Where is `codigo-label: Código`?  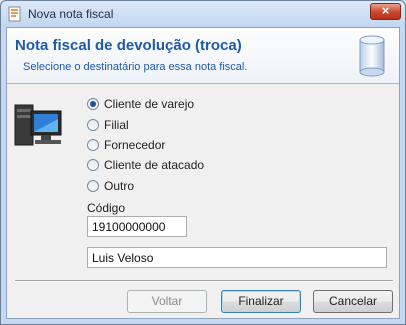
codigo-label: Código is located at coordinates (106, 208).